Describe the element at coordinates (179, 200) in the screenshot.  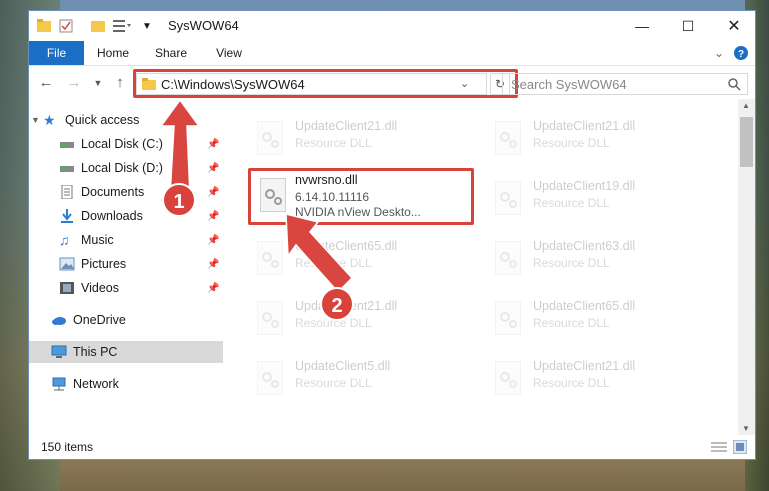
I see `step-badge-1: 1` at that location.